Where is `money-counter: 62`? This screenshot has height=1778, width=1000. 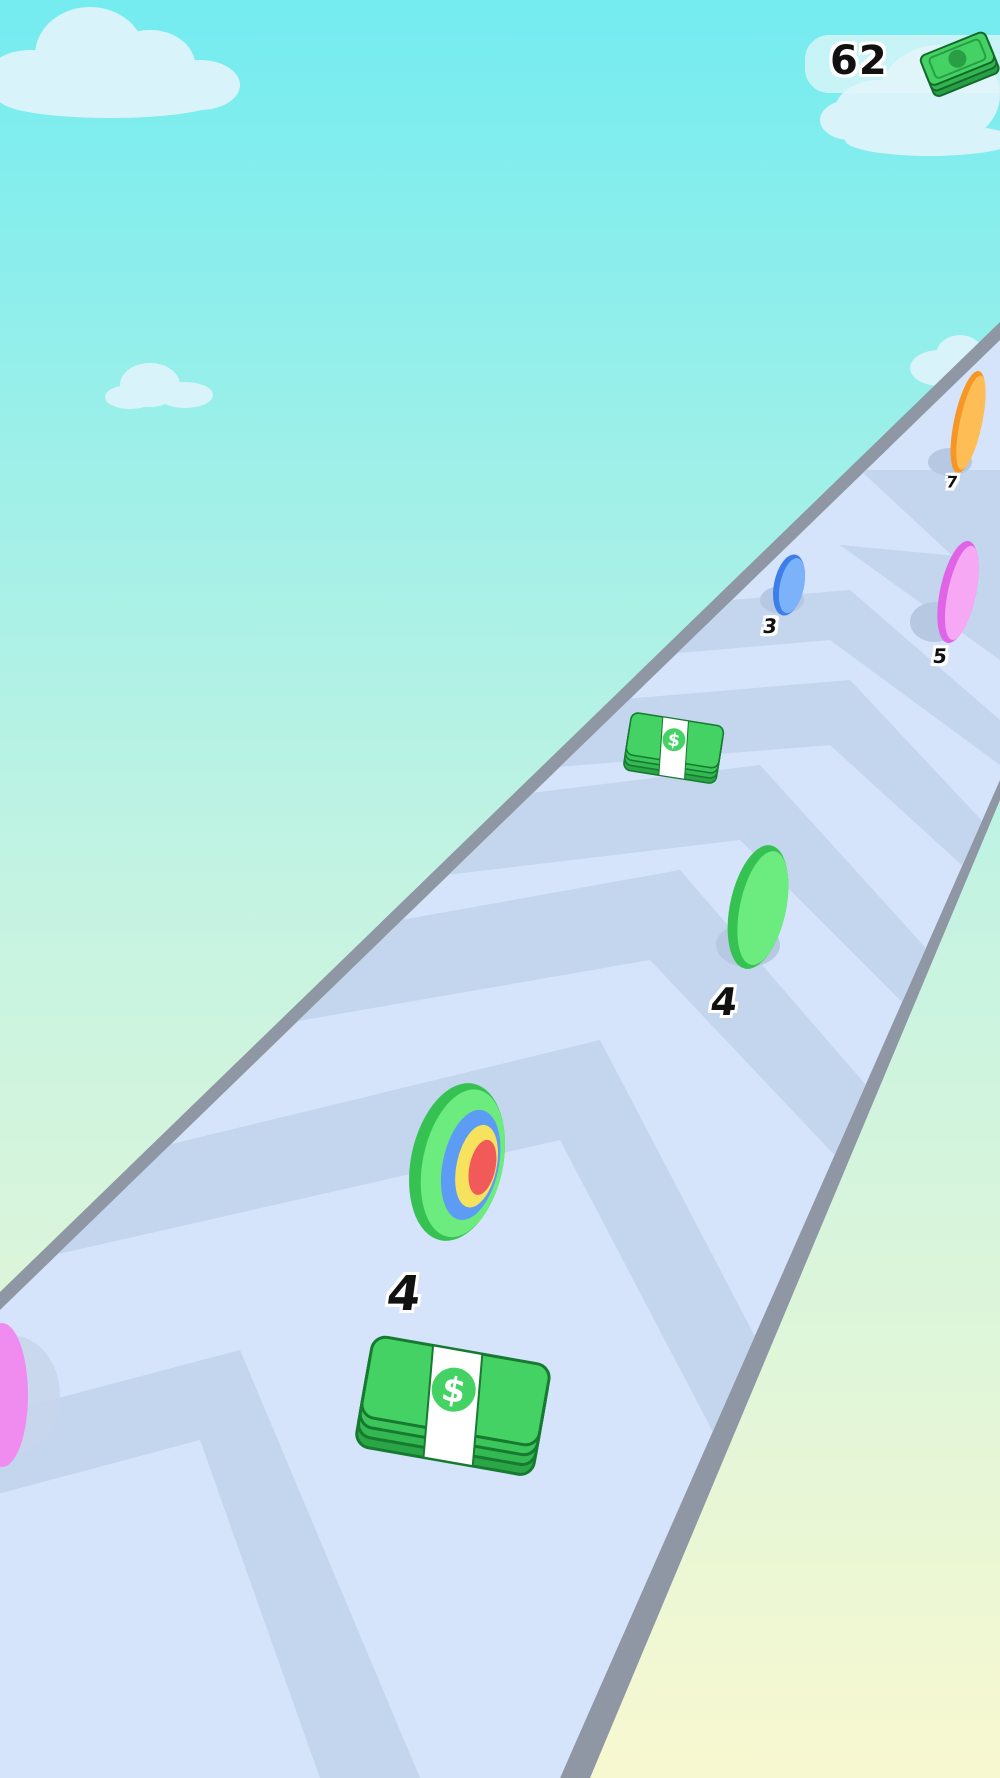
money-counter: 62 is located at coordinates (902, 64).